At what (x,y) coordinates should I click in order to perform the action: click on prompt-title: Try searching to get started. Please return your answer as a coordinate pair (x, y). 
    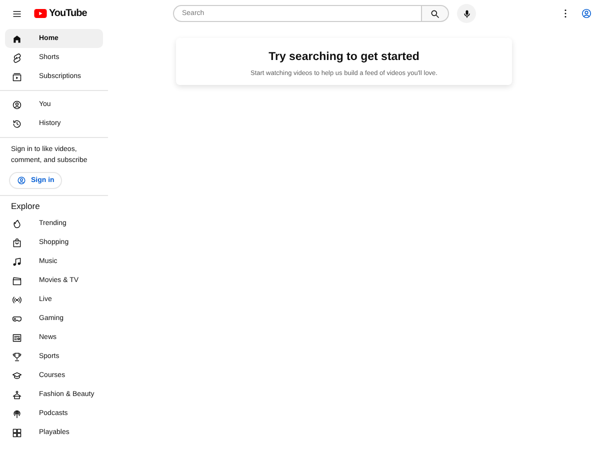
    Looking at the image, I should click on (344, 57).